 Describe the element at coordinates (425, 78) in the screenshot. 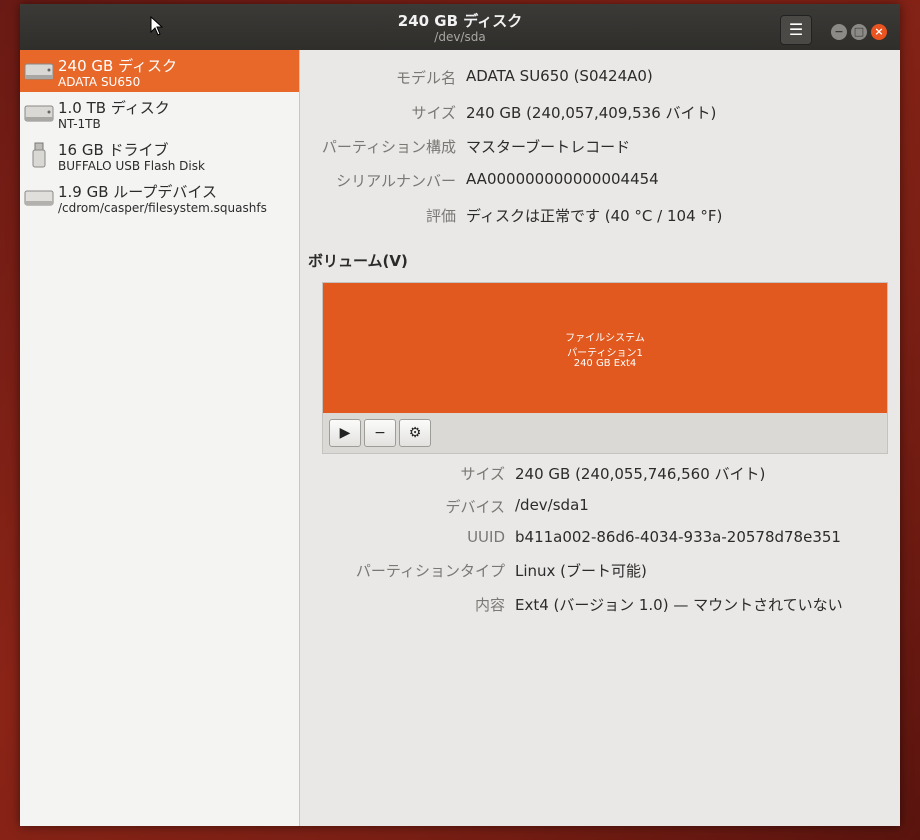

I see `model-label: モデル名` at that location.